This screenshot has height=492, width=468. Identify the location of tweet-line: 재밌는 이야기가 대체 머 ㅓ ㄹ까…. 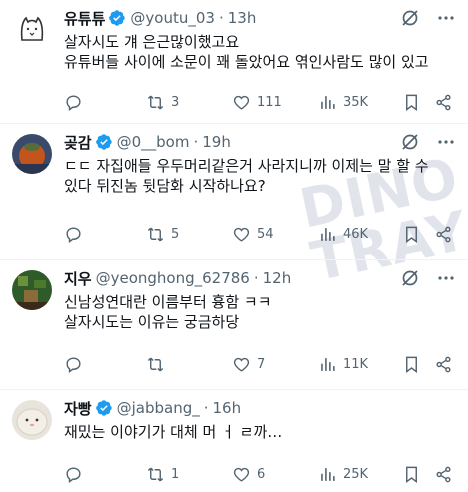
(173, 432).